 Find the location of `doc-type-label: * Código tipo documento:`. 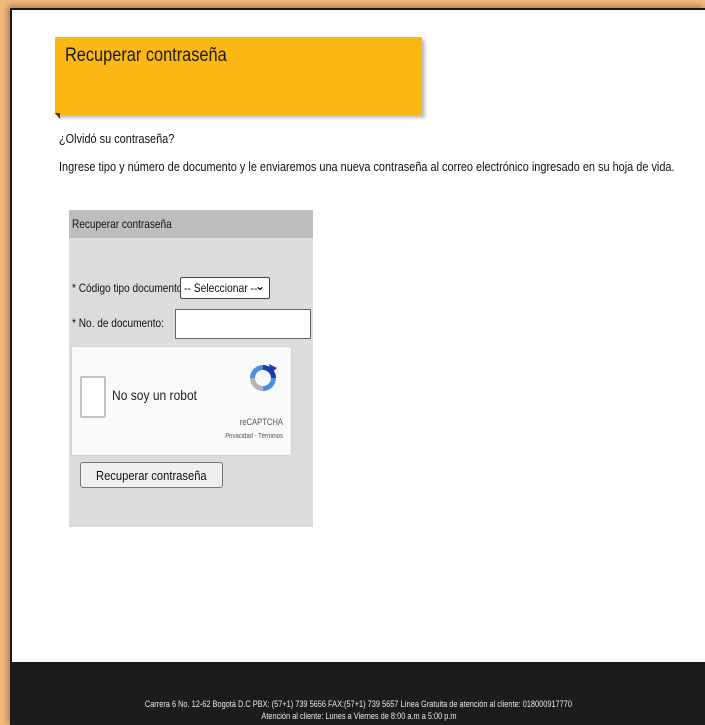

doc-type-label: * Código tipo documento: is located at coordinates (129, 288).